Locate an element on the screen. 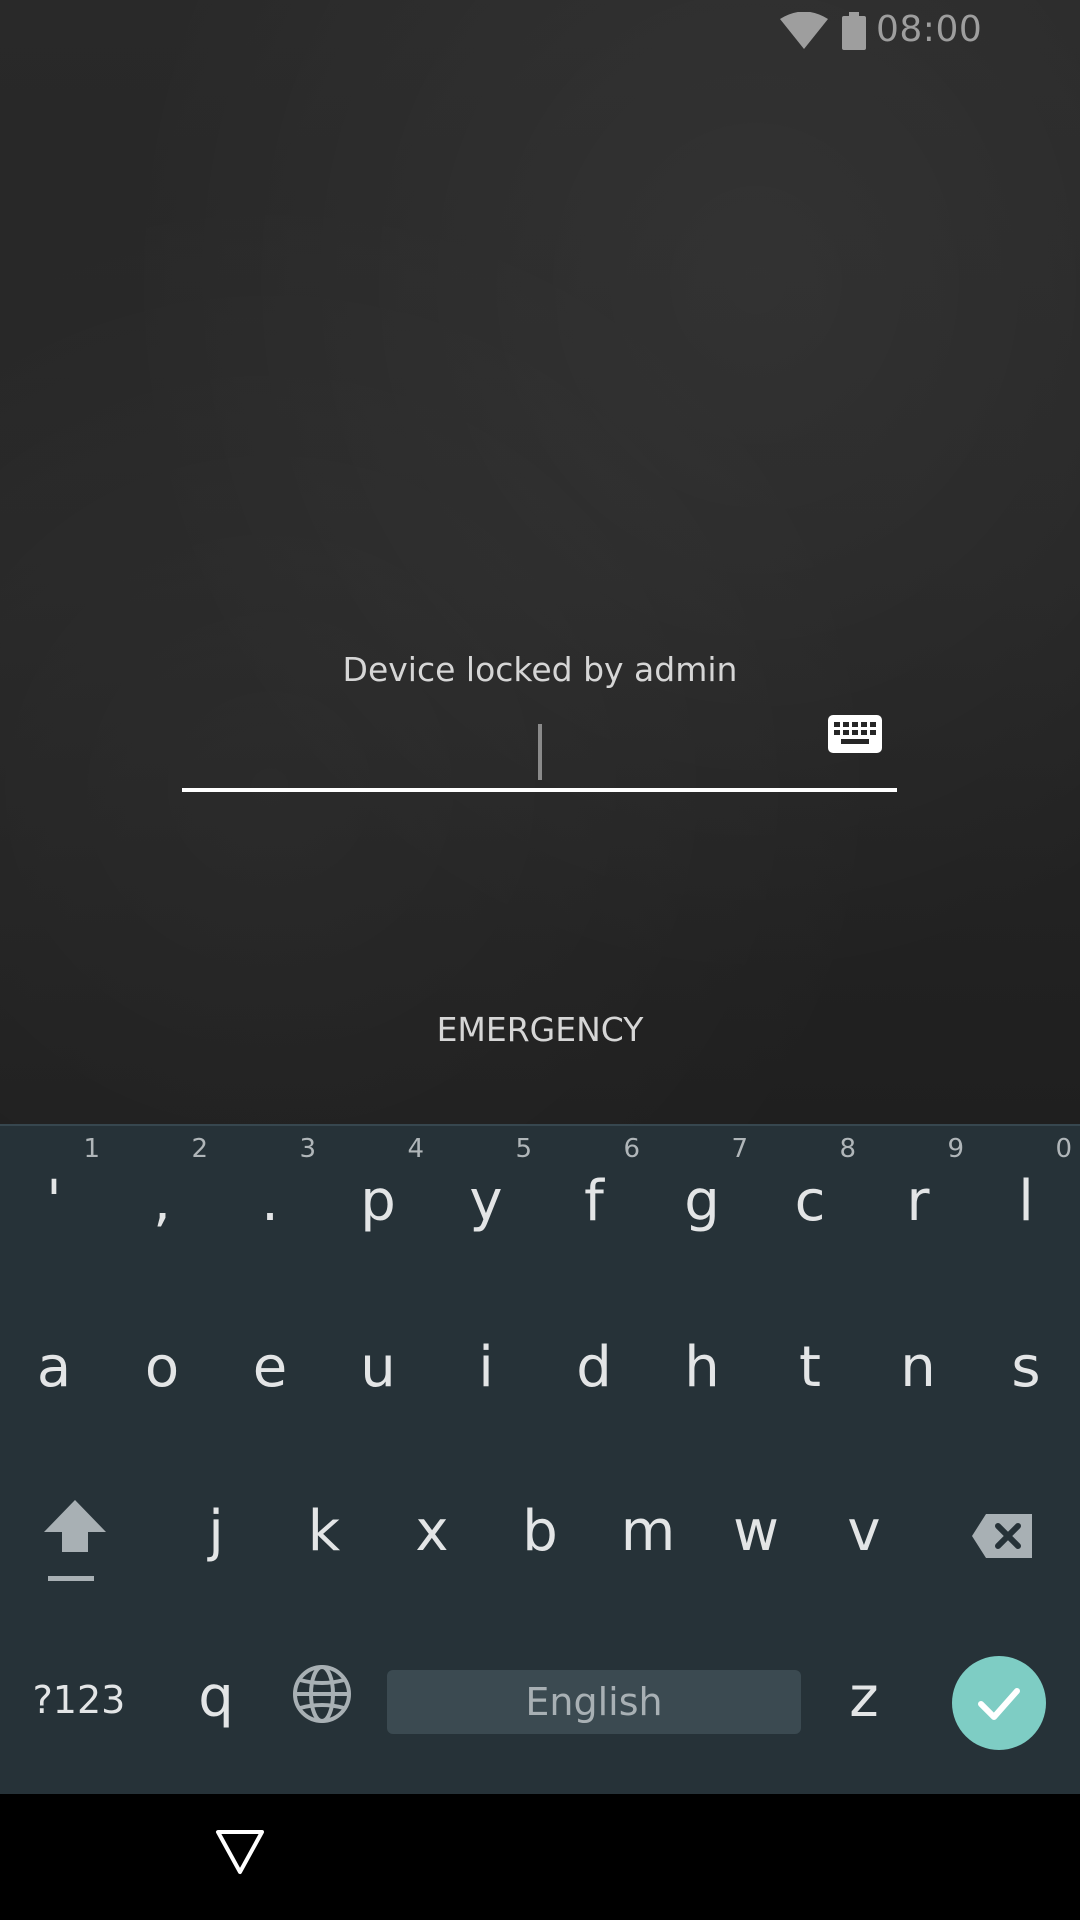  key-label: c is located at coordinates (810, 1201).